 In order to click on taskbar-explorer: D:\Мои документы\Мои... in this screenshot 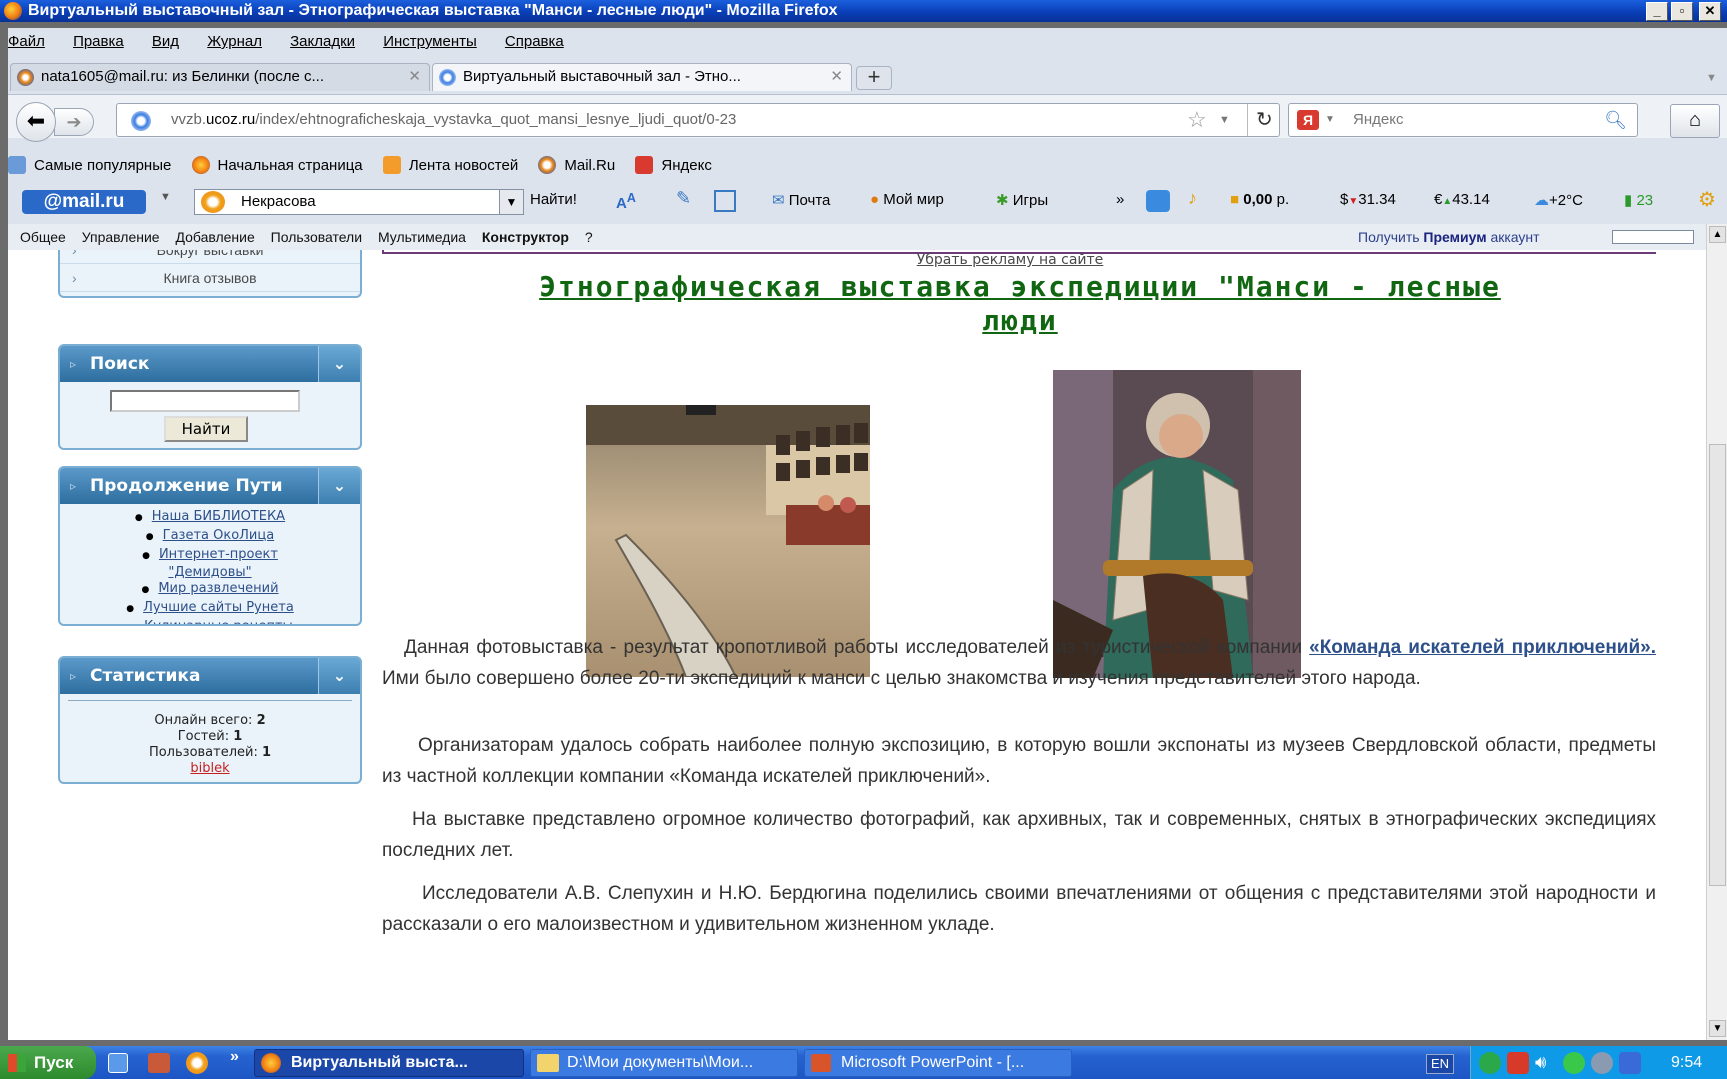, I will do `click(664, 1063)`.